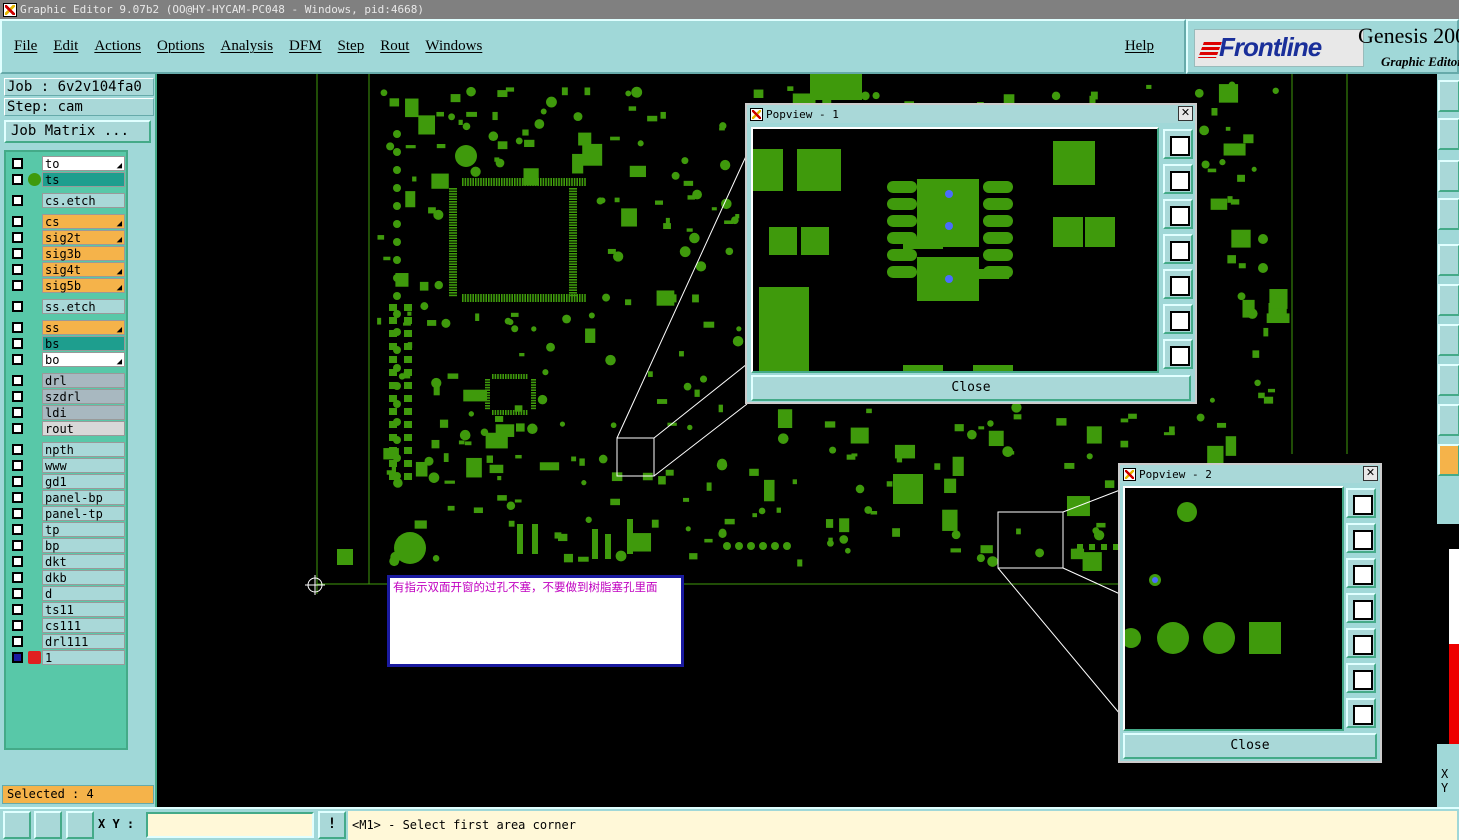 Image resolution: width=1459 pixels, height=840 pixels. What do you see at coordinates (83, 412) in the screenshot?
I see `layer-name: ldi` at bounding box center [83, 412].